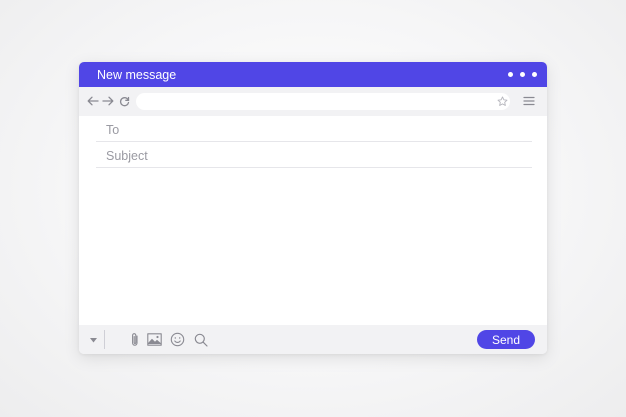 The height and width of the screenshot is (417, 626). I want to click on subject-input, so click(314, 156).